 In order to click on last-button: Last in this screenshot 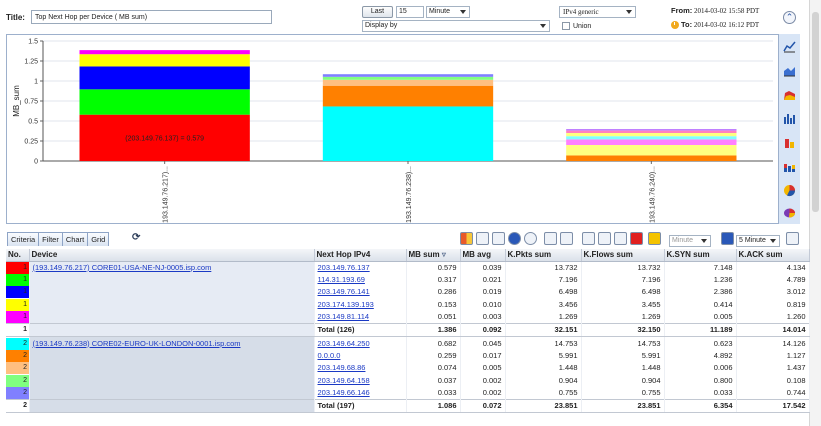, I will do `click(377, 12)`.